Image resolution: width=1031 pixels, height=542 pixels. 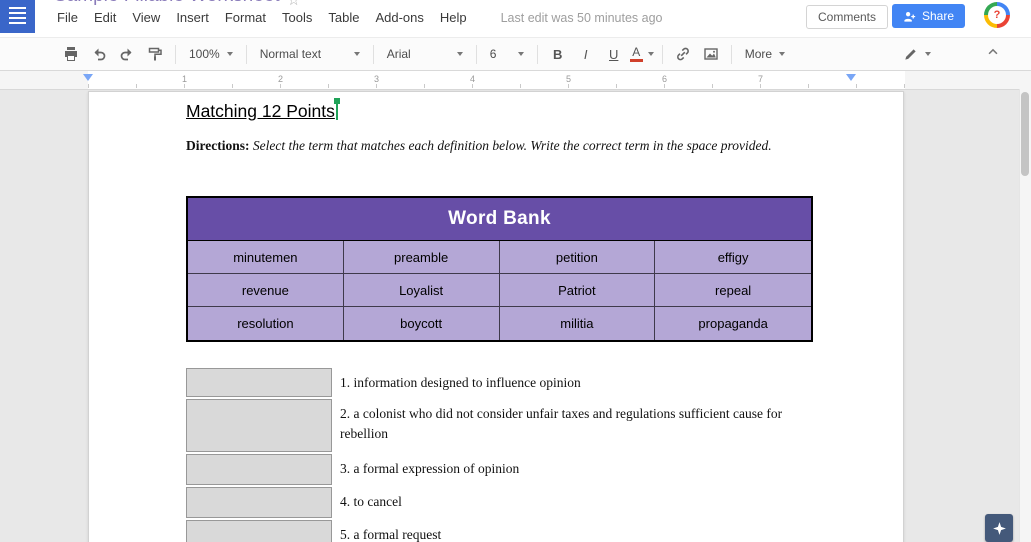 I want to click on ruler-number: 6, so click(x=665, y=79).